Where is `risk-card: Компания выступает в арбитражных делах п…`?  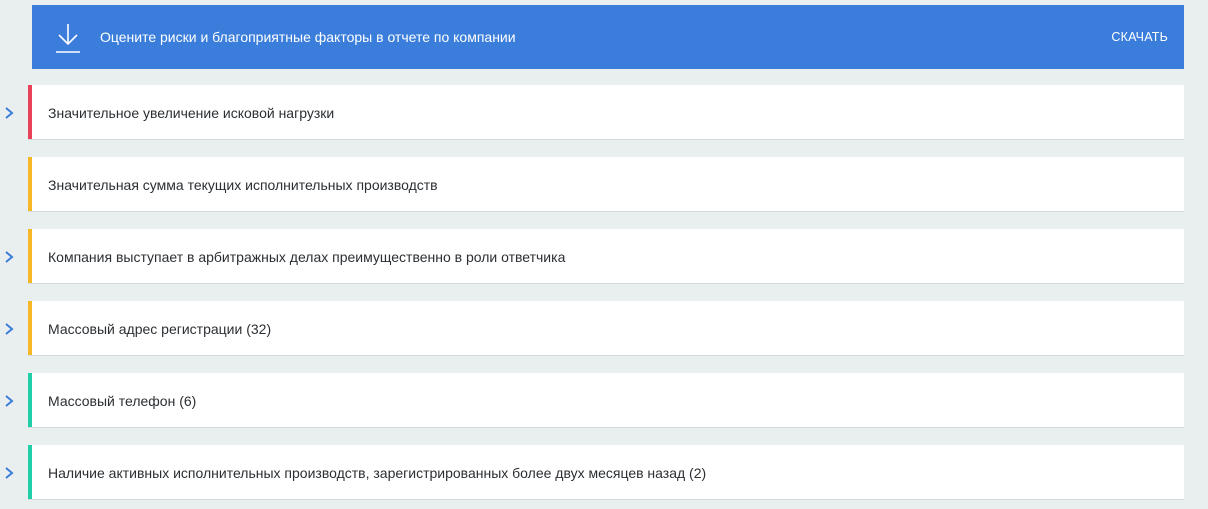
risk-card: Компания выступает в арбитражных делах п… is located at coordinates (606, 256).